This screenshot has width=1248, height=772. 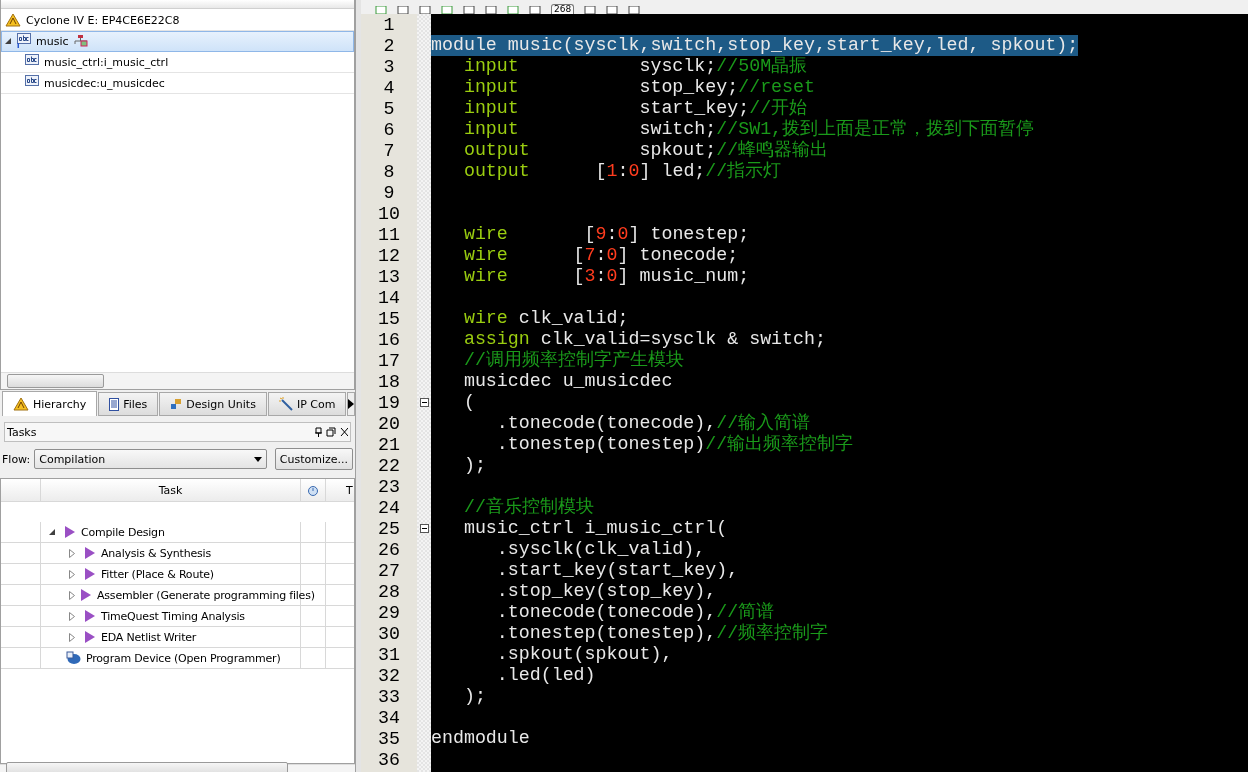 What do you see at coordinates (389, 570) in the screenshot?
I see `line-number: 27` at bounding box center [389, 570].